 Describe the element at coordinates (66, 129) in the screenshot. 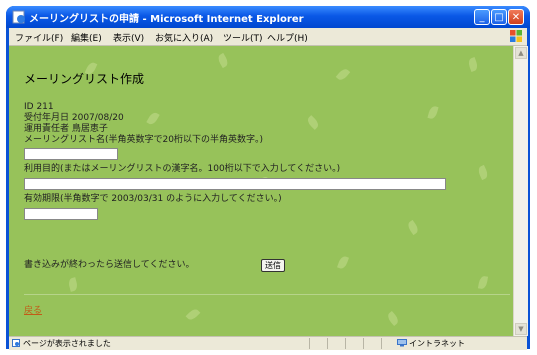

I see `admin-line: 運用責任者 鳥居恵子` at that location.